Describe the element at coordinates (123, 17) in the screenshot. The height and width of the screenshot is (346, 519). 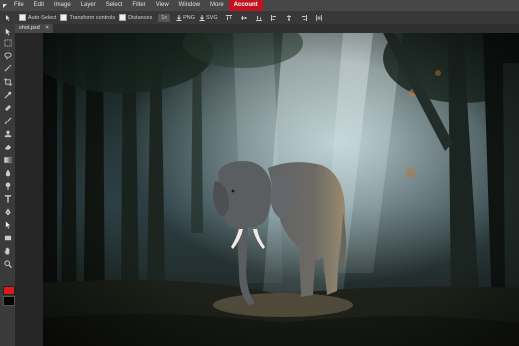
I see `distances-checkbox` at that location.